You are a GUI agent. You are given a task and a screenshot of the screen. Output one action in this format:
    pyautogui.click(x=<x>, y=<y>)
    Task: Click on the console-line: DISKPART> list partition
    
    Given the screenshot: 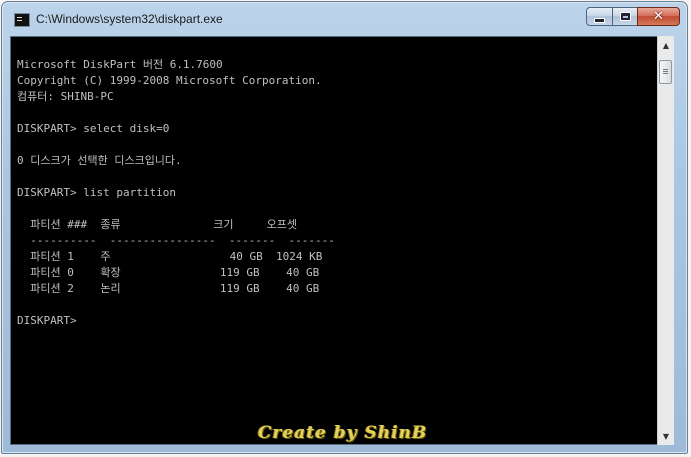 What is the action you would take?
    pyautogui.click(x=96, y=192)
    